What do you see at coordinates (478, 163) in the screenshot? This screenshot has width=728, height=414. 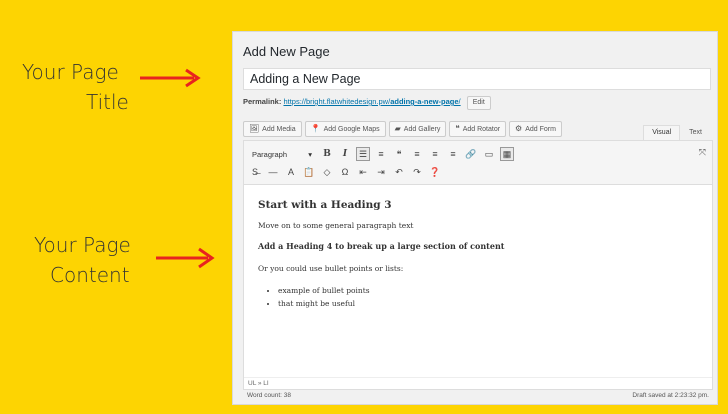 I see `editor-toolbar: Paragraph ▾ B I ☰ ≡ ❝ ≡ ≡ ≡ 🔗 ▭ ▦ S̶ — A 📋 ◇ Ω ⇤ ⇥ ↶ ↷ ❓ ⤧` at bounding box center [478, 163].